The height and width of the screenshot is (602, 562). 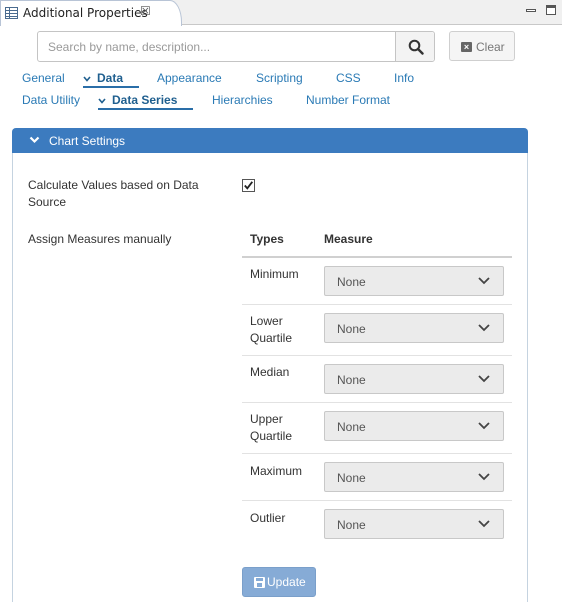 What do you see at coordinates (286, 582) in the screenshot?
I see `update-label: Update` at bounding box center [286, 582].